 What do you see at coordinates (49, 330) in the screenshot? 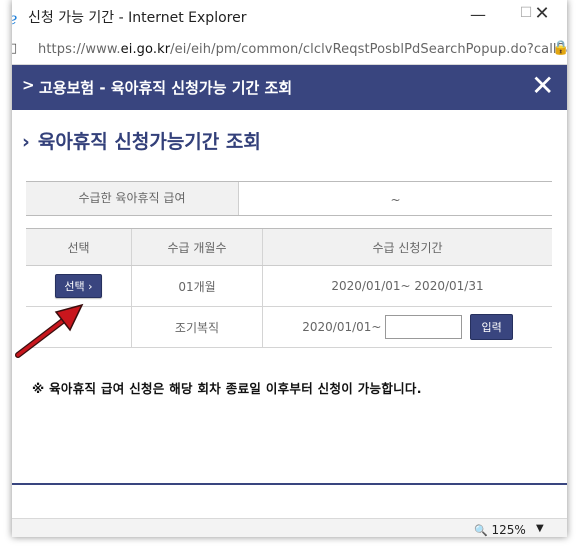
I see `annotation-arrow-icon` at bounding box center [49, 330].